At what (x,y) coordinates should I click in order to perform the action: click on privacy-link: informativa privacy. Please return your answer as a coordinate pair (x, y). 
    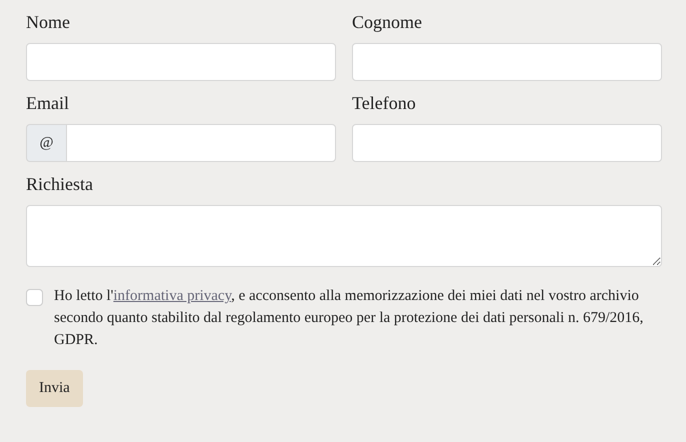
    Looking at the image, I should click on (172, 296).